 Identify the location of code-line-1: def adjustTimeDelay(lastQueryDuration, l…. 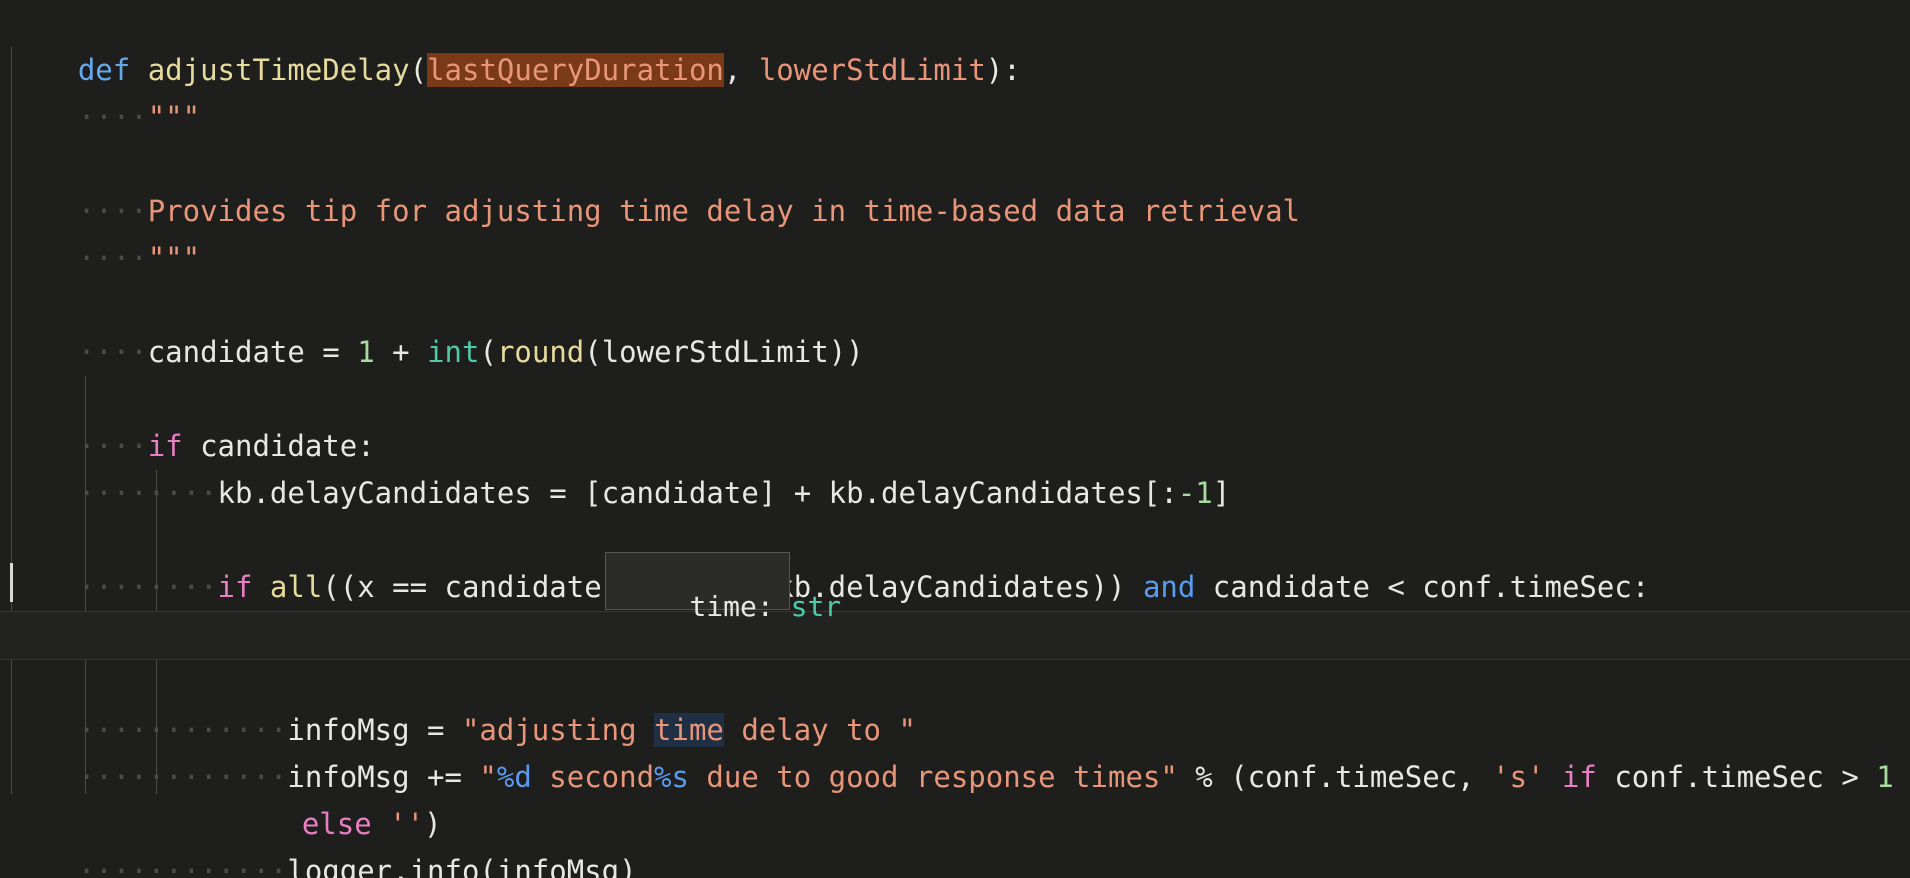
(955, 43).